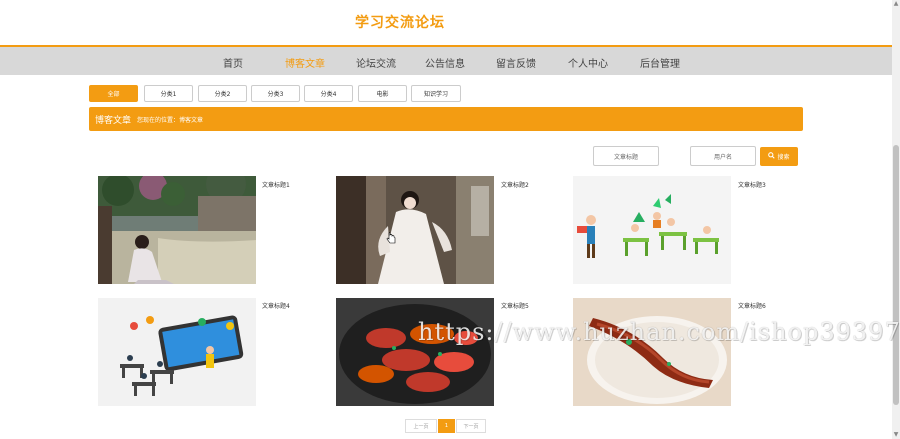 This screenshot has width=900, height=439. I want to click on pagination-page-current: 1, so click(446, 426).